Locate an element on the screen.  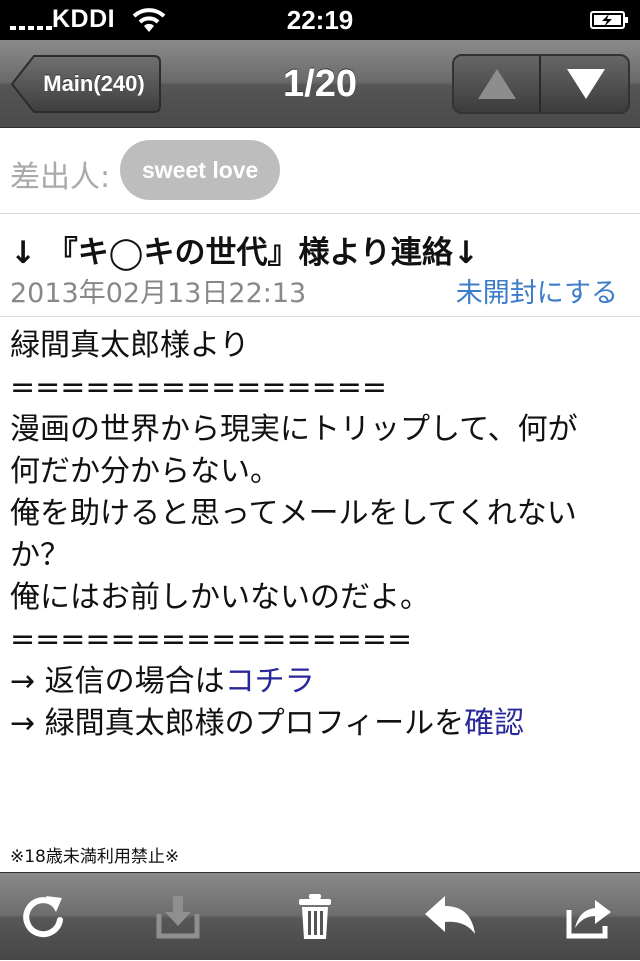
subject-header: ↓ 『キ◯キの世代』様より連絡↓ 2013年02月13日22:13 未開封にする is located at coordinates (320, 266).